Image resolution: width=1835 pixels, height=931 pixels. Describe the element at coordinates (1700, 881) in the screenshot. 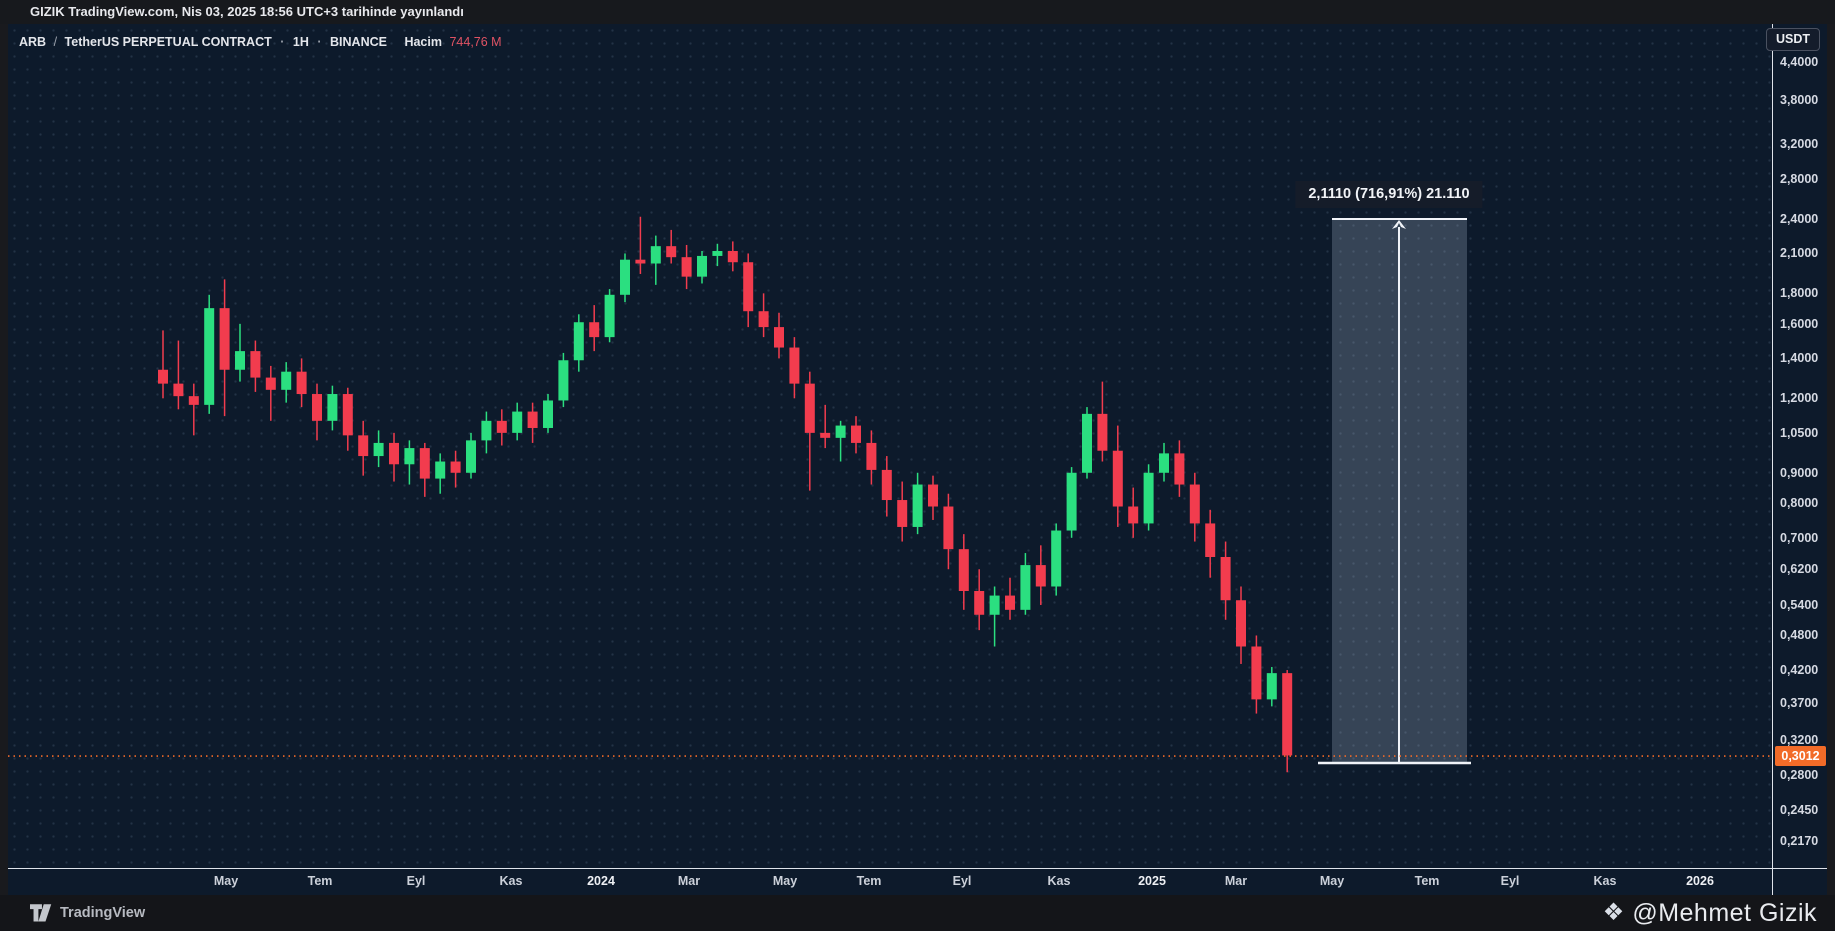

I see `time-tick-year: 2026` at that location.